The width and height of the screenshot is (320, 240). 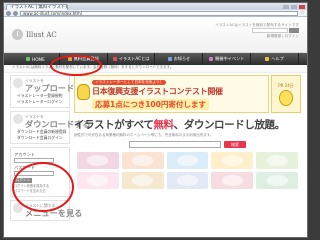 I want to click on nav-label: イラストACとは, so click(x=134, y=58).